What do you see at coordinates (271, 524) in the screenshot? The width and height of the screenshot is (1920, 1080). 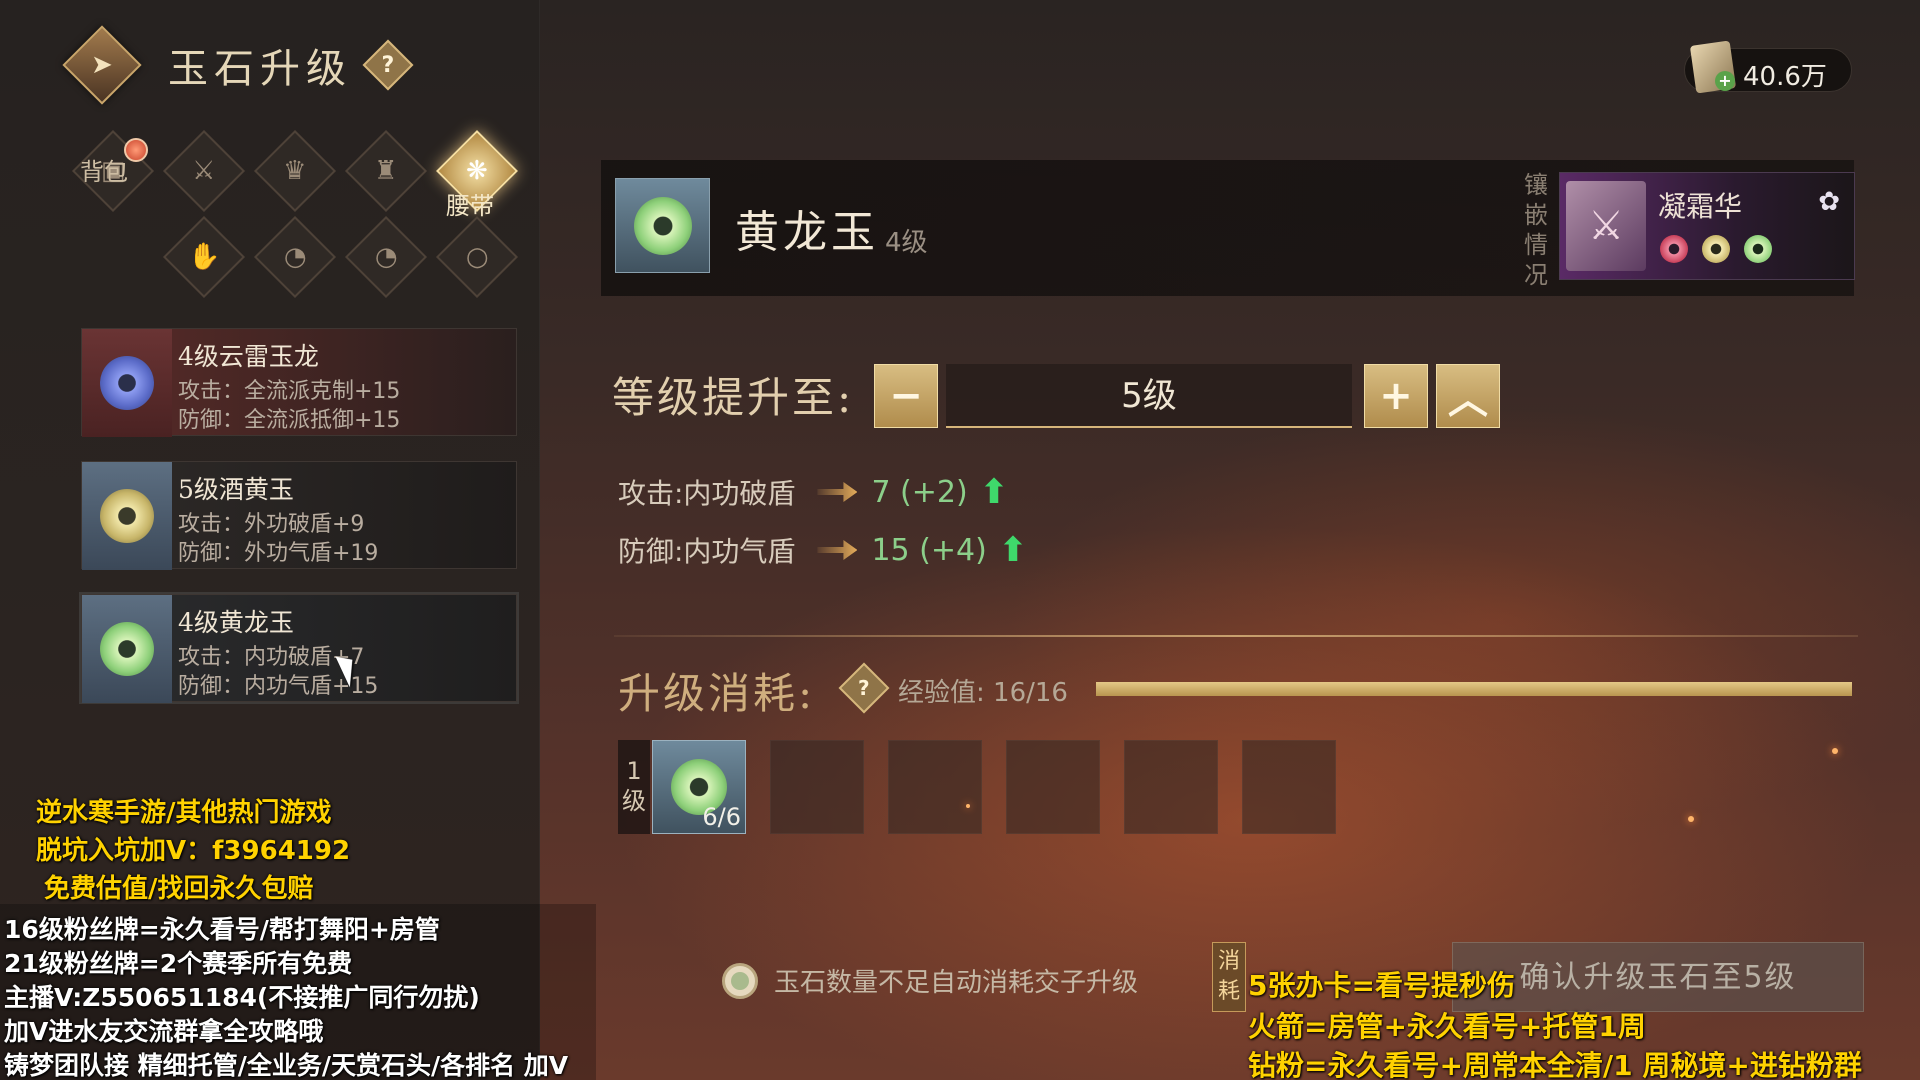 I see `jade-attack: 攻击：外功破盾+9` at bounding box center [271, 524].